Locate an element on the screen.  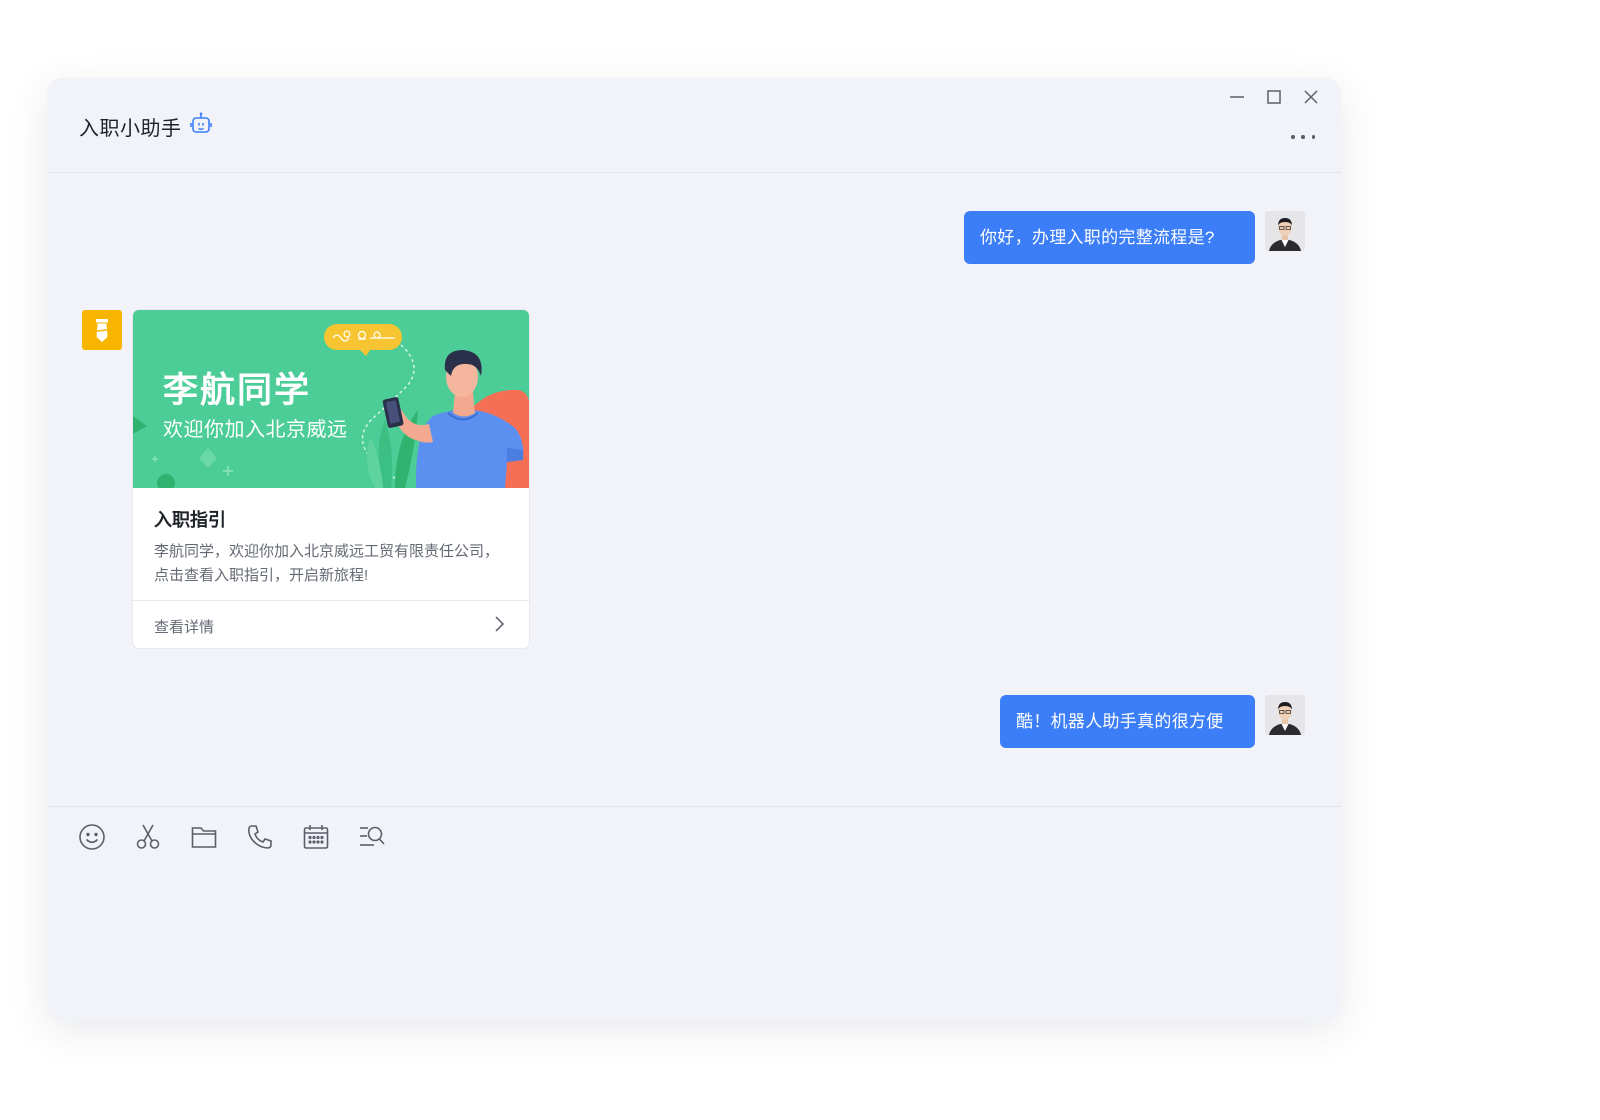
minimize-icon is located at coordinates (1236, 96).